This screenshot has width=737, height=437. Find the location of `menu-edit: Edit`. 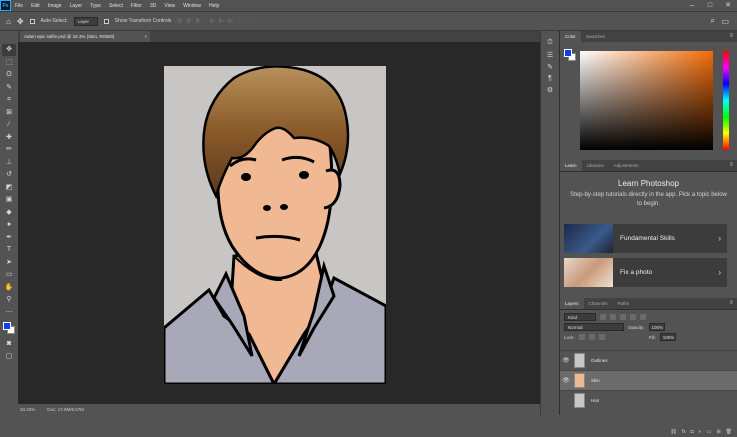

menu-edit: Edit is located at coordinates (35, 6).